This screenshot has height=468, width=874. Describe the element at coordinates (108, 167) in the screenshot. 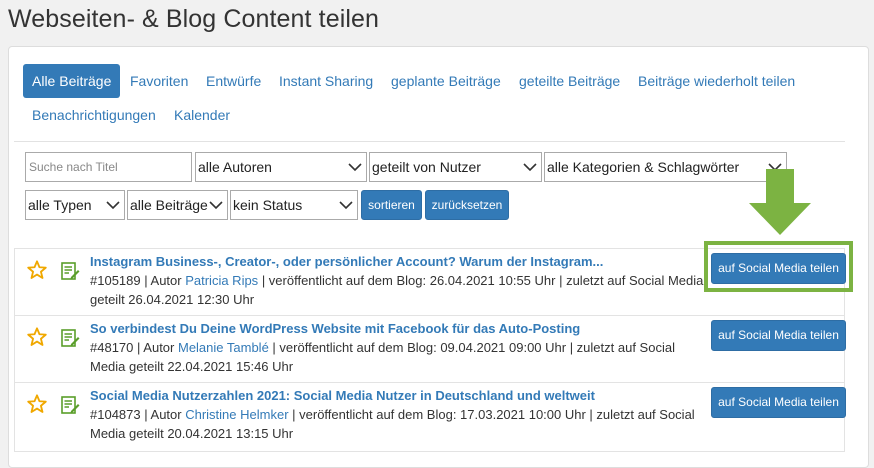

I see `search-input: Suche nach Titel` at that location.